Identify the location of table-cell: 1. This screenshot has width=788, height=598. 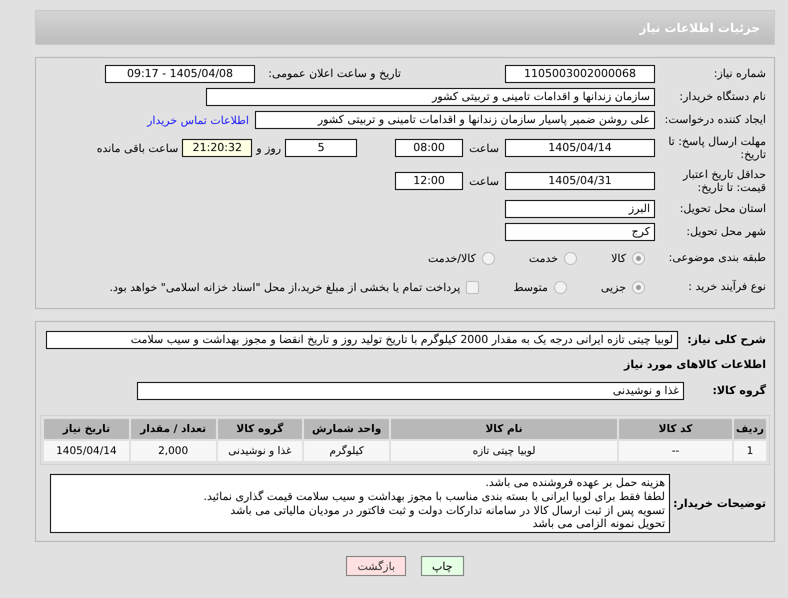
(750, 451).